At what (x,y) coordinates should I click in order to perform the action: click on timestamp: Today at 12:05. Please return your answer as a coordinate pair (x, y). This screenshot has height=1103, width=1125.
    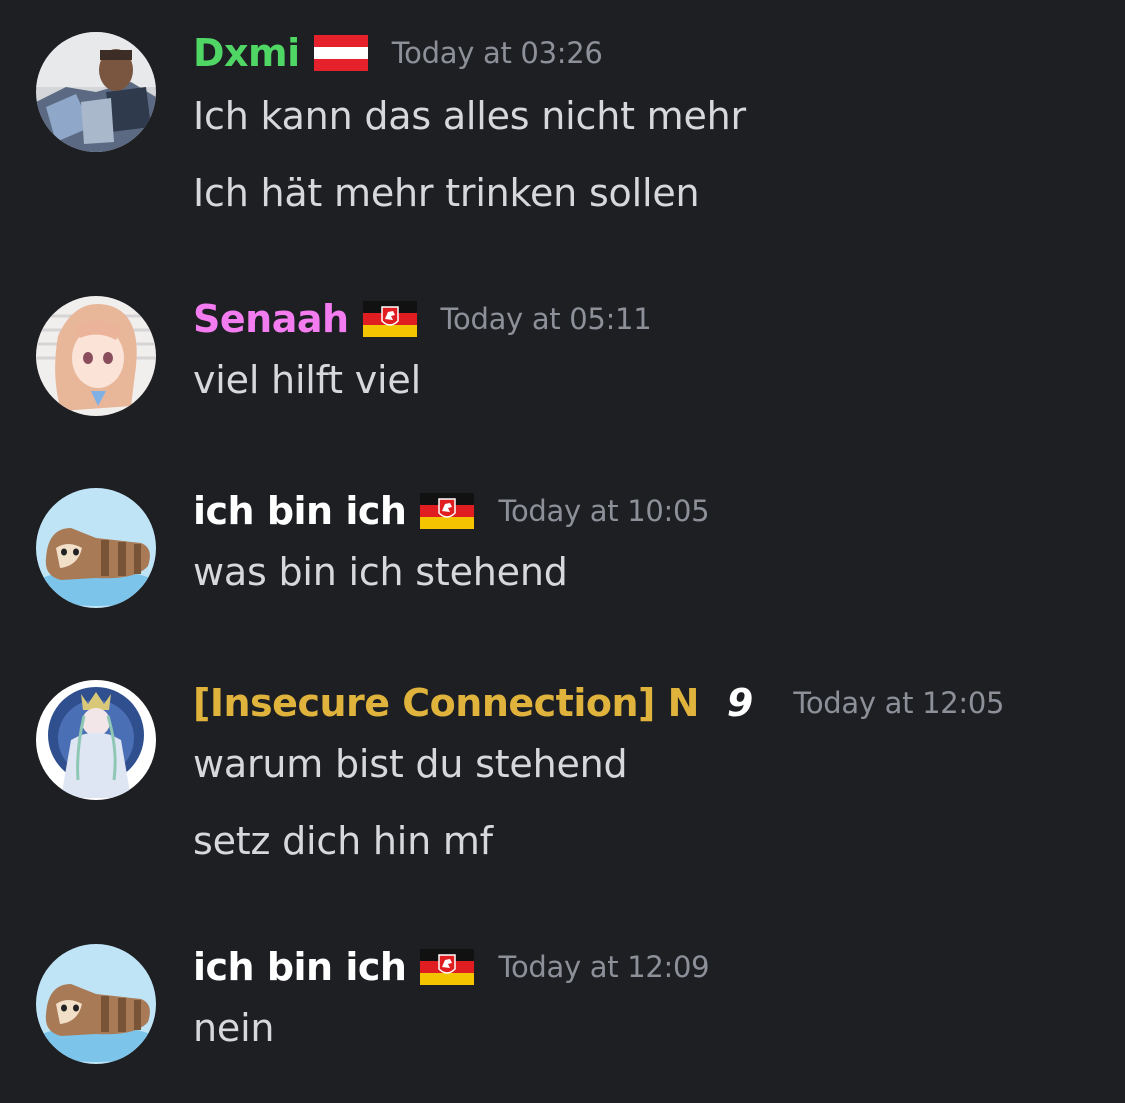
    Looking at the image, I should click on (899, 703).